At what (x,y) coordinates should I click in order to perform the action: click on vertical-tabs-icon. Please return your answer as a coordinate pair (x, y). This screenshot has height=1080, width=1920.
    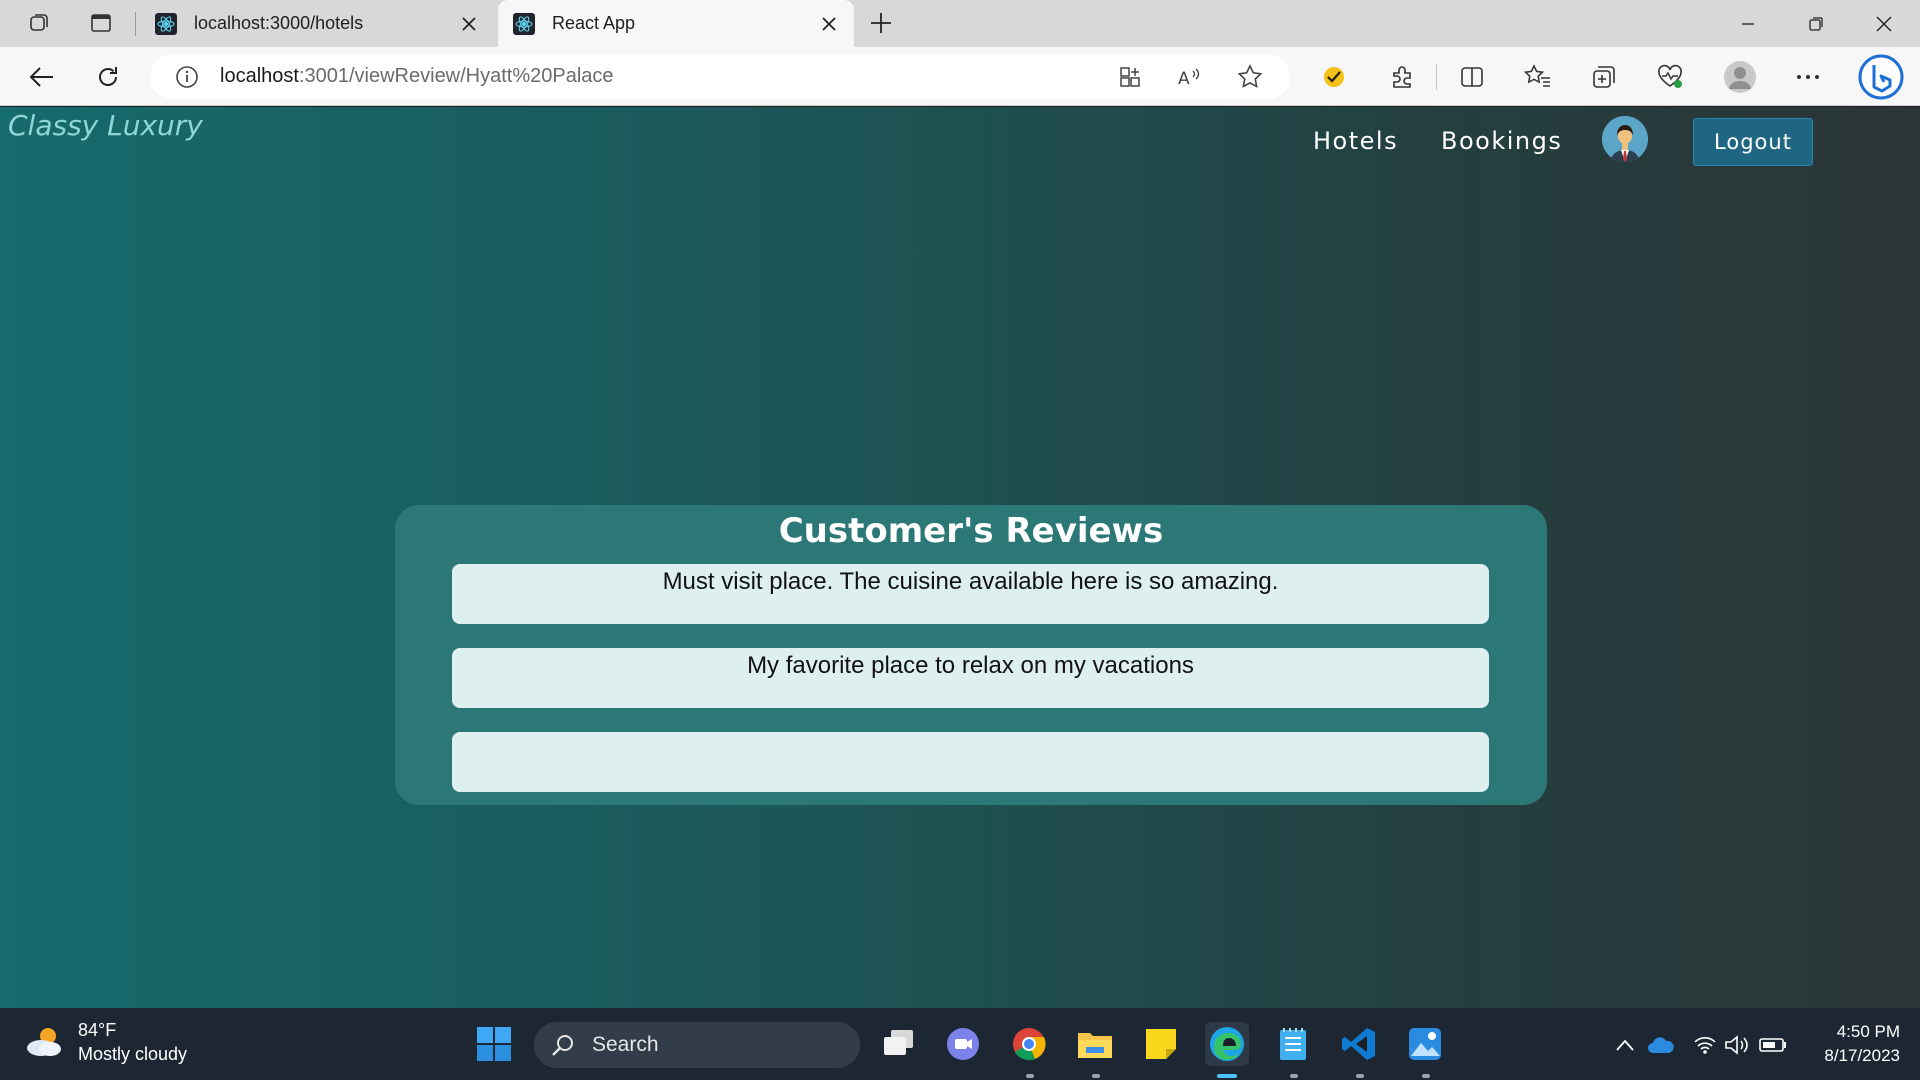
    Looking at the image, I should click on (101, 23).